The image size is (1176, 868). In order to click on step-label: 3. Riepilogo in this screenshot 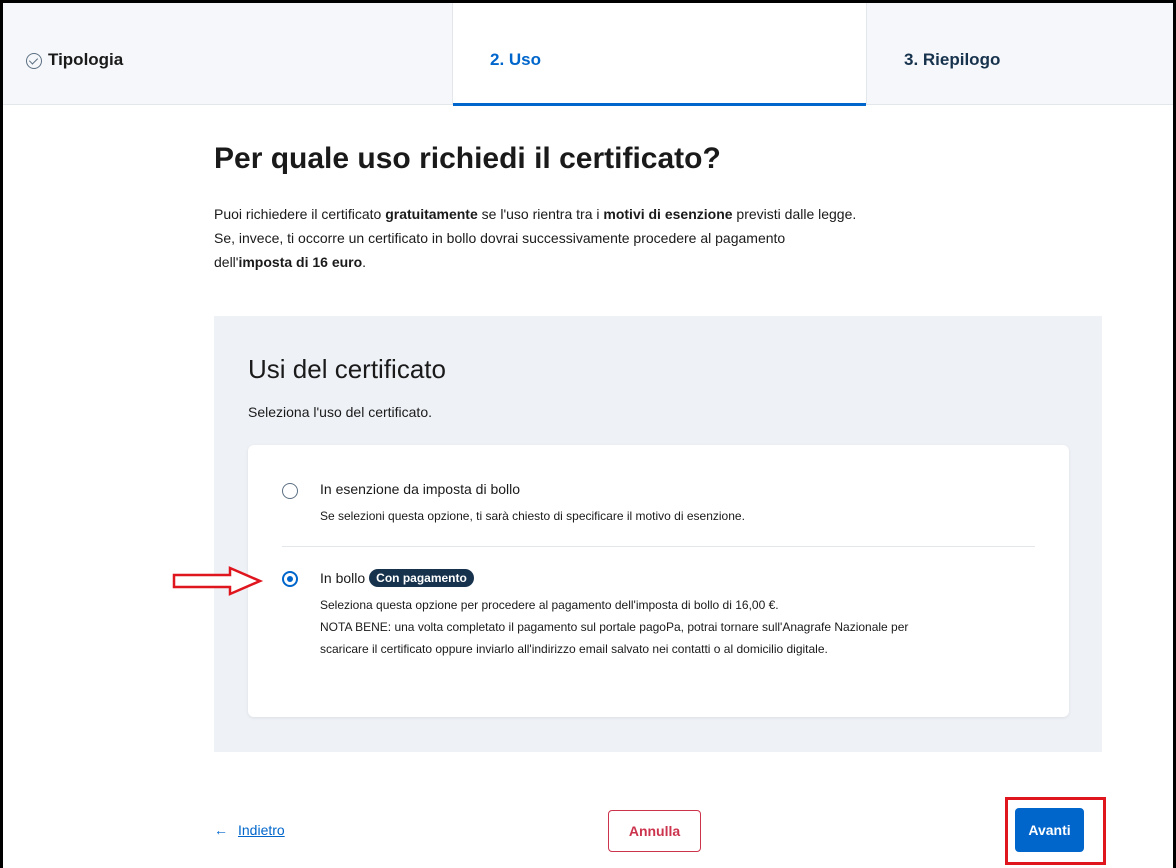, I will do `click(952, 59)`.